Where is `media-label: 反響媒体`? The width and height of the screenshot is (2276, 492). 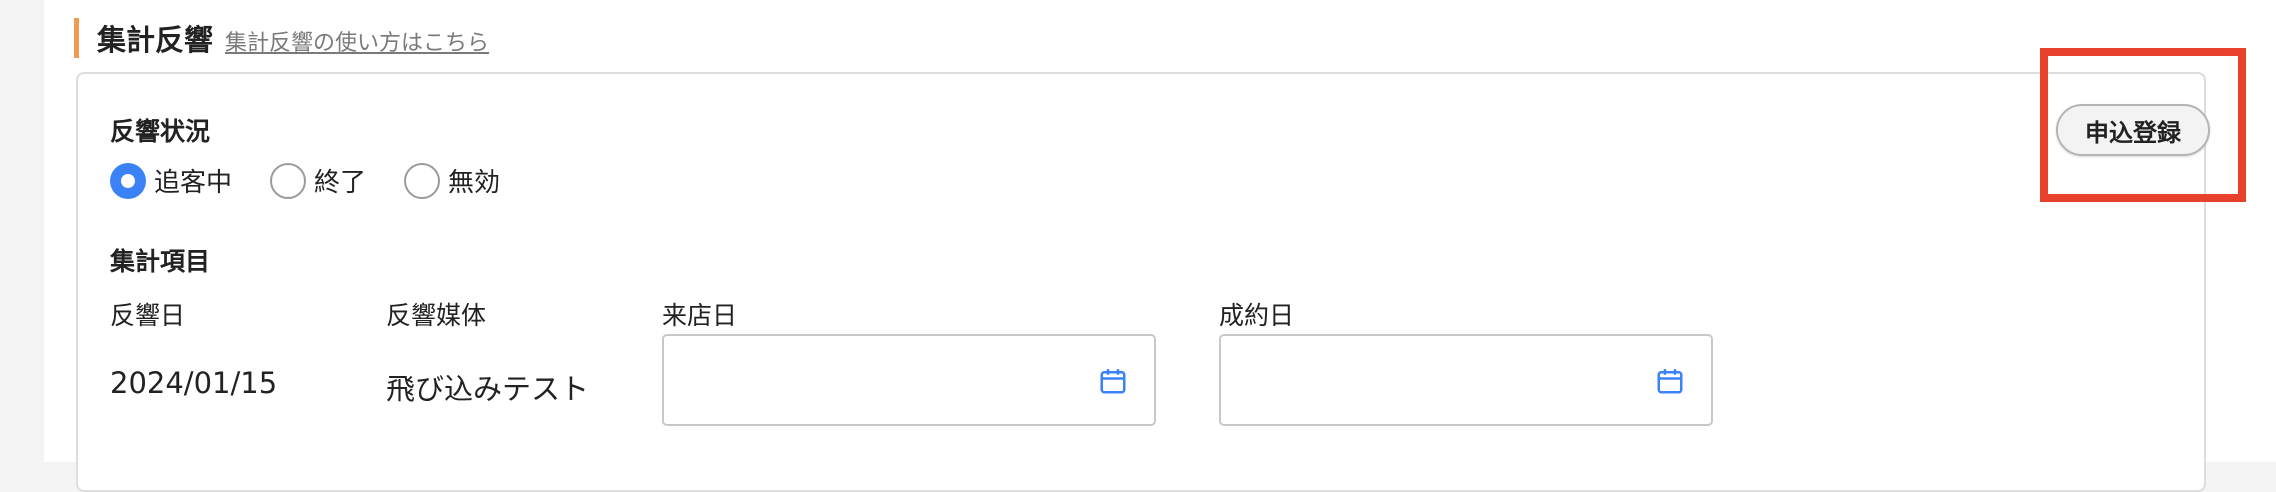
media-label: 反響媒体 is located at coordinates (436, 315).